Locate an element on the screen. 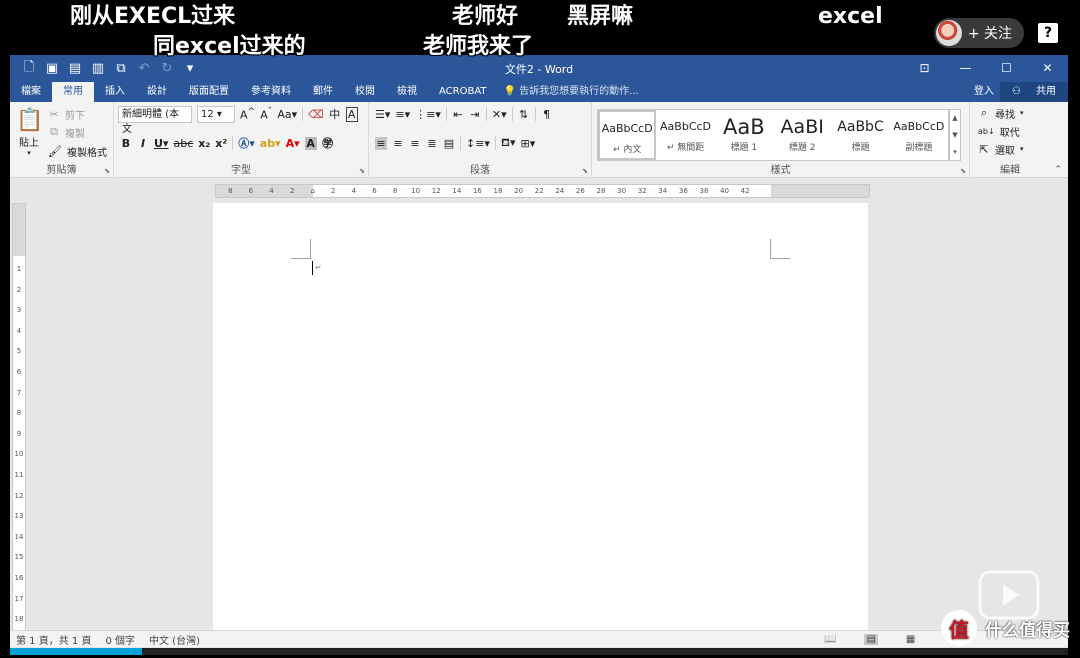 The height and width of the screenshot is (658, 1080). tab-file: 檔案 is located at coordinates (31, 92).